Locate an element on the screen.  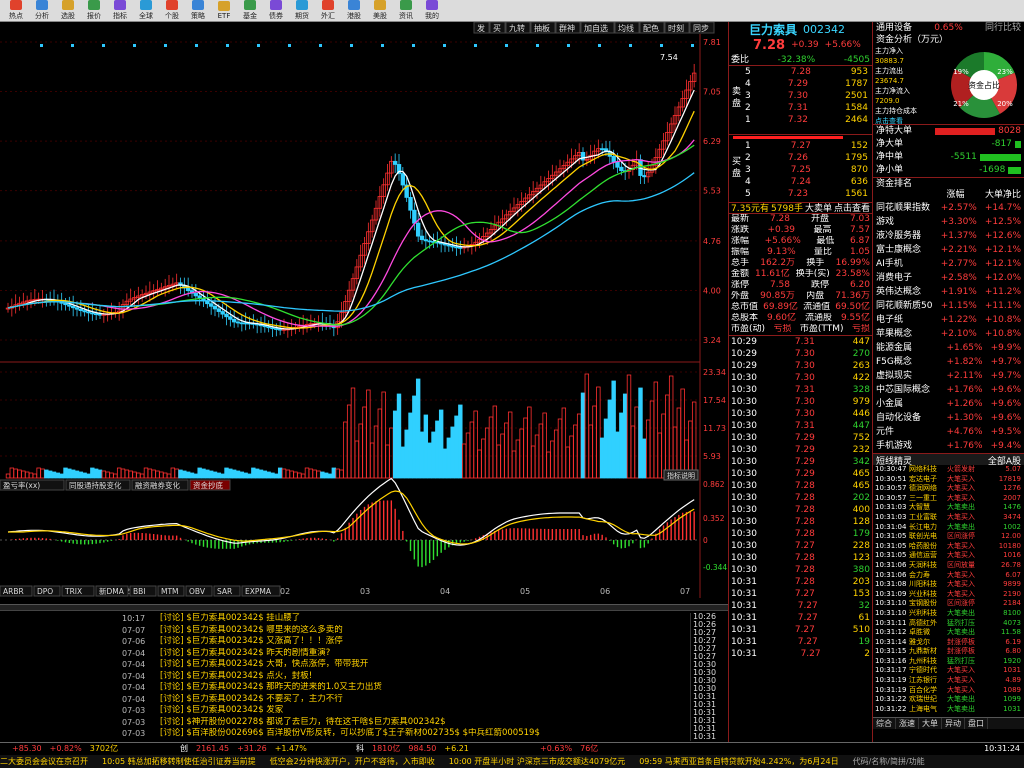
radar-row: 10:31:03 大智慧 大笔卖出 1476 is located at coordinates (948, 508).